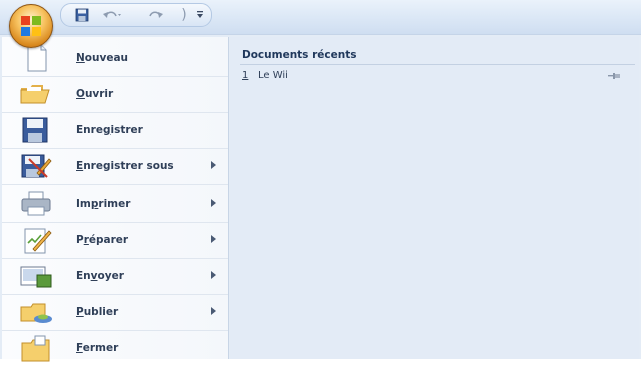 The height and width of the screenshot is (365, 641). I want to click on print-icon, so click(36, 203).